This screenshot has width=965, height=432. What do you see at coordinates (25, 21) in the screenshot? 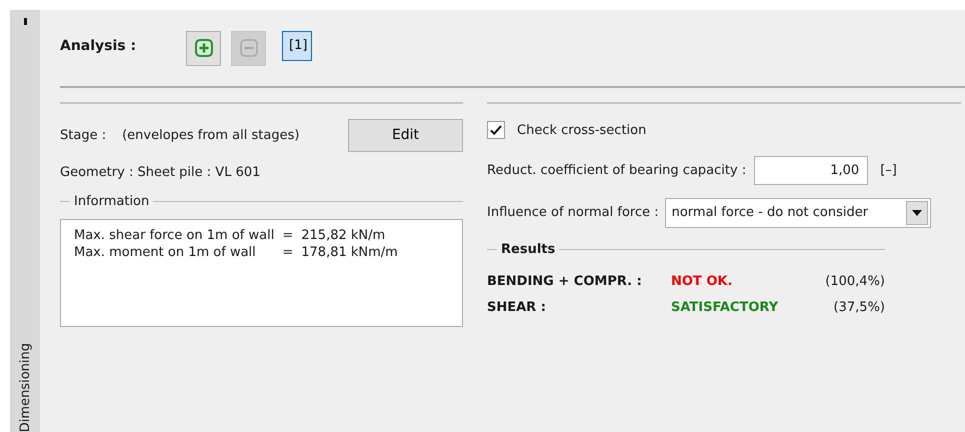
I see `grip-icon` at bounding box center [25, 21].